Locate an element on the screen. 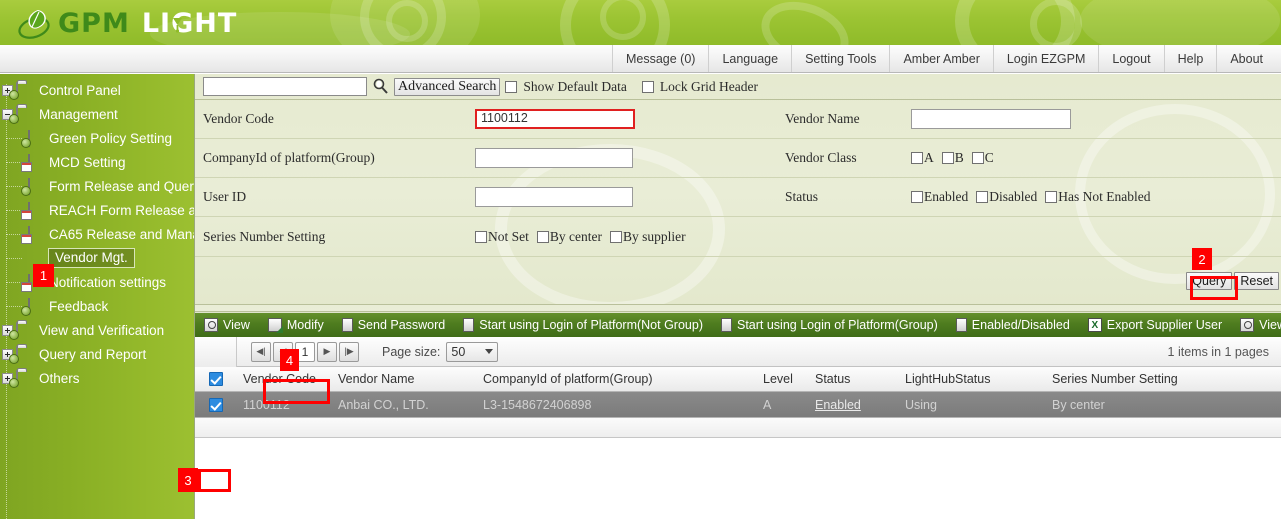 The width and height of the screenshot is (1281, 519). series-by-center-checkbox is located at coordinates (542, 236).